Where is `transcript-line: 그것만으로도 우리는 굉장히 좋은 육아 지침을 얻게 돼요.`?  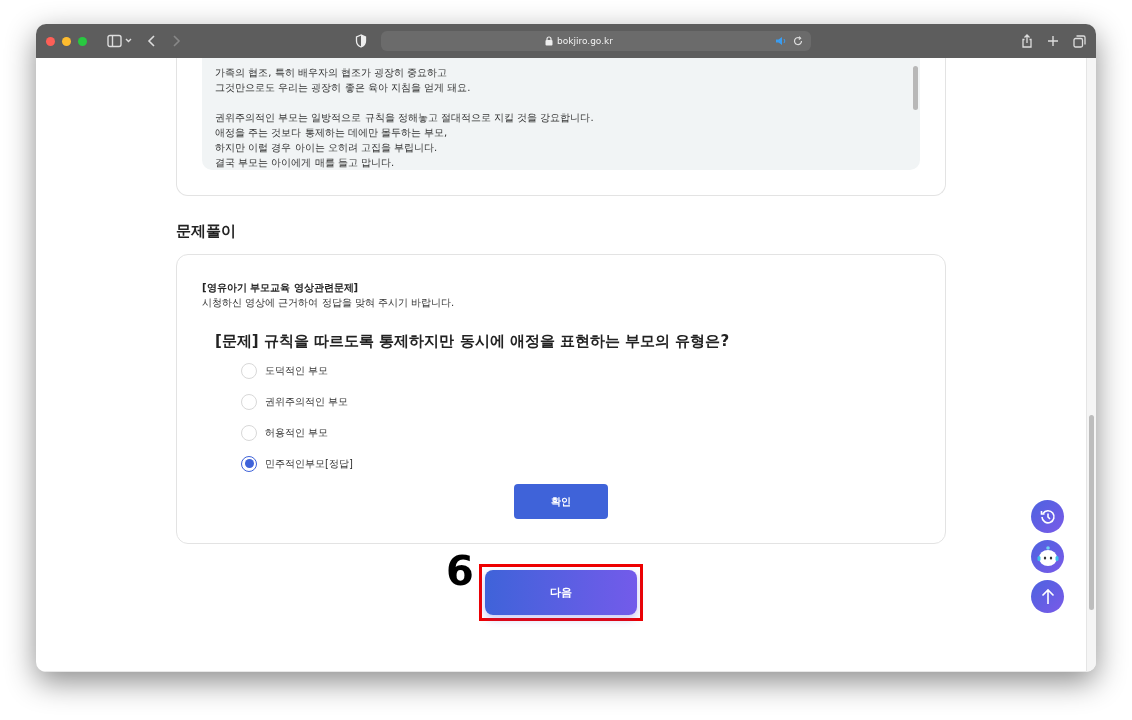 transcript-line: 그것만으로도 우리는 굉장히 좋은 육아 지침을 얻게 돼요. is located at coordinates (343, 88).